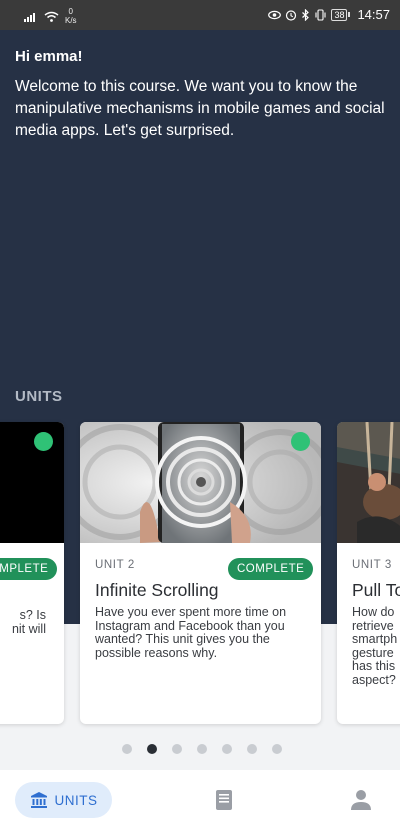 This screenshot has width=400, height=830. Describe the element at coordinates (224, 800) in the screenshot. I see `book-icon` at that location.